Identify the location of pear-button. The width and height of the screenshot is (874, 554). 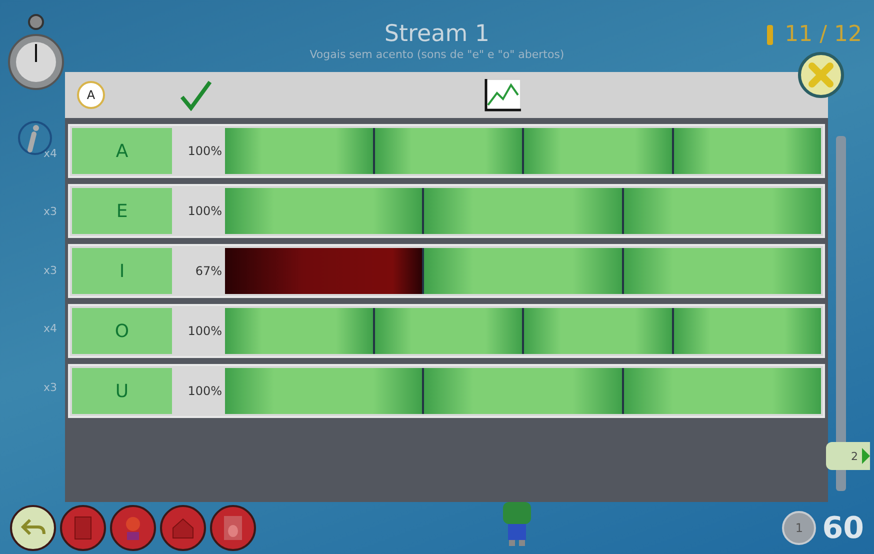
(233, 528).